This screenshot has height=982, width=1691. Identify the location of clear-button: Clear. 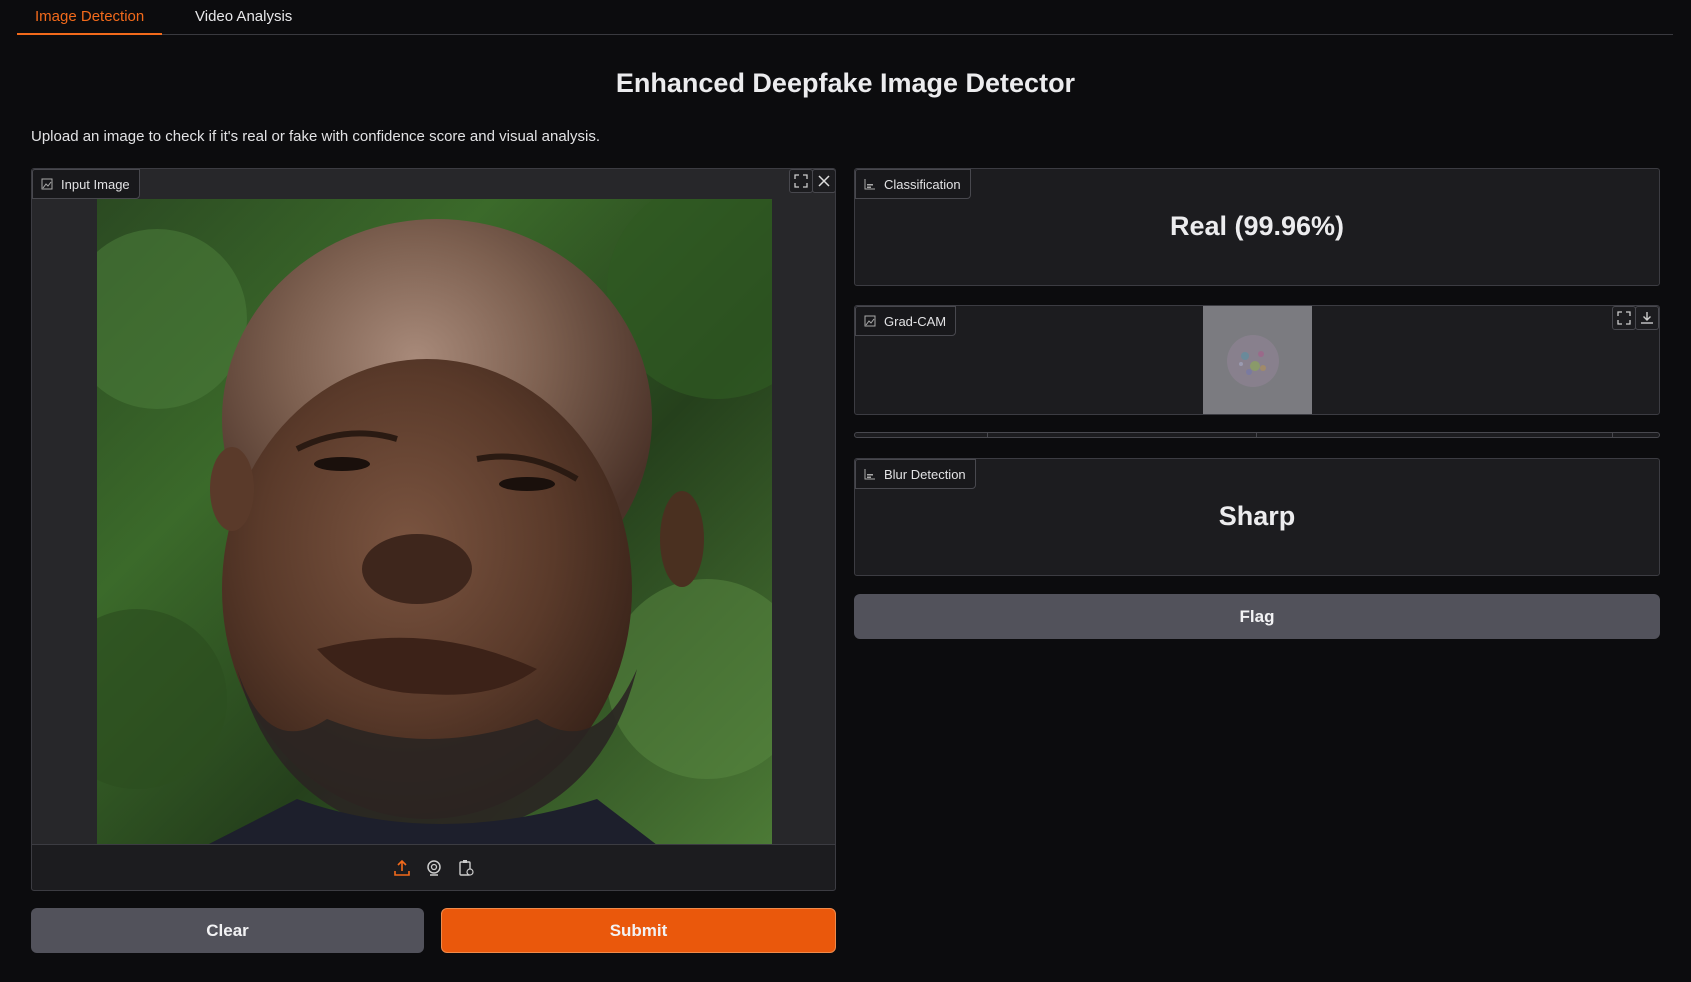
(227, 930).